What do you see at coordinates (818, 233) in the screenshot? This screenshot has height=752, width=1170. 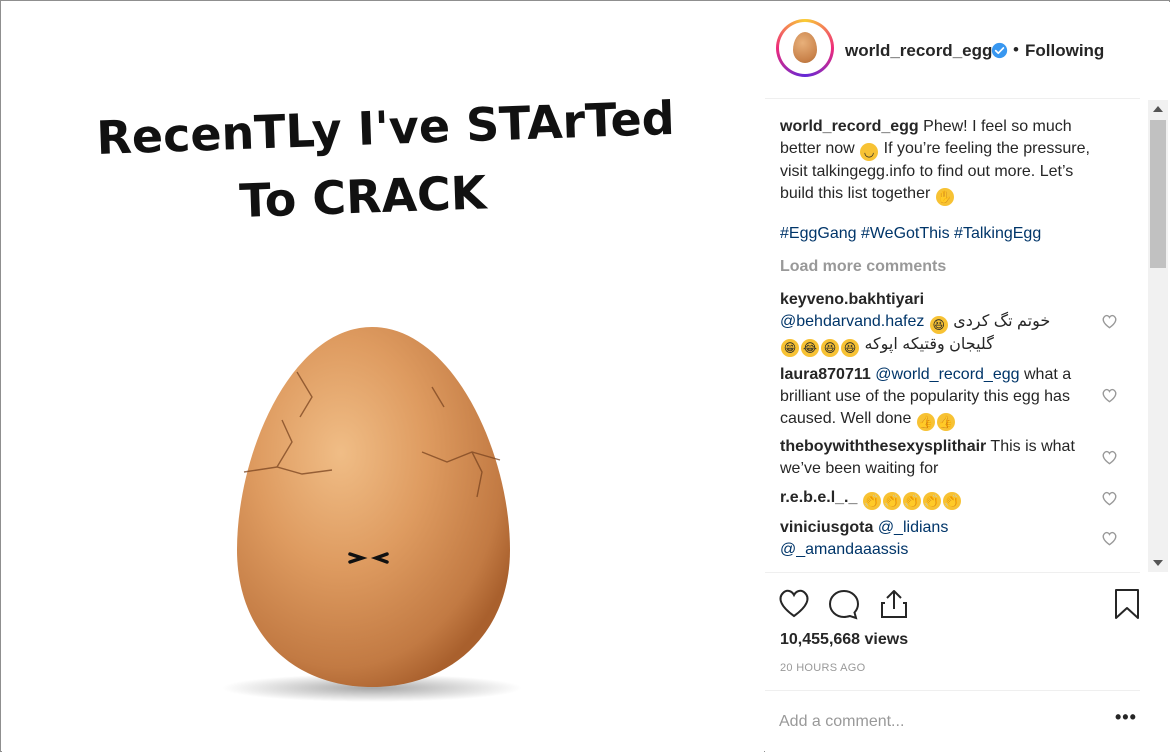 I see `hashtag-link: #EggGang` at bounding box center [818, 233].